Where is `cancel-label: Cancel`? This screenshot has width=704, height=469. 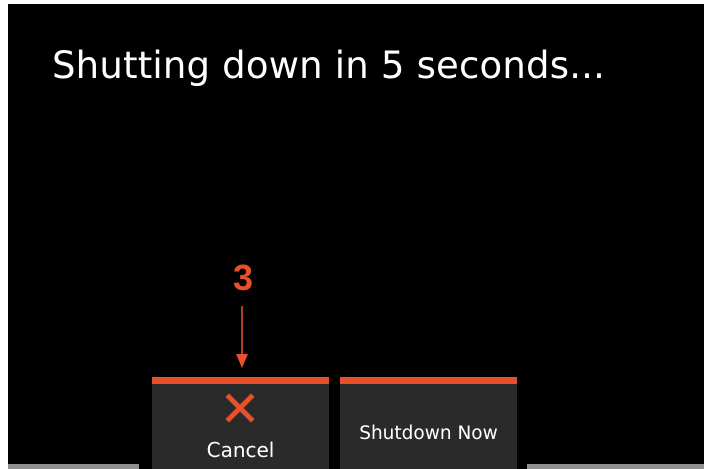 cancel-label: Cancel is located at coordinates (240, 450).